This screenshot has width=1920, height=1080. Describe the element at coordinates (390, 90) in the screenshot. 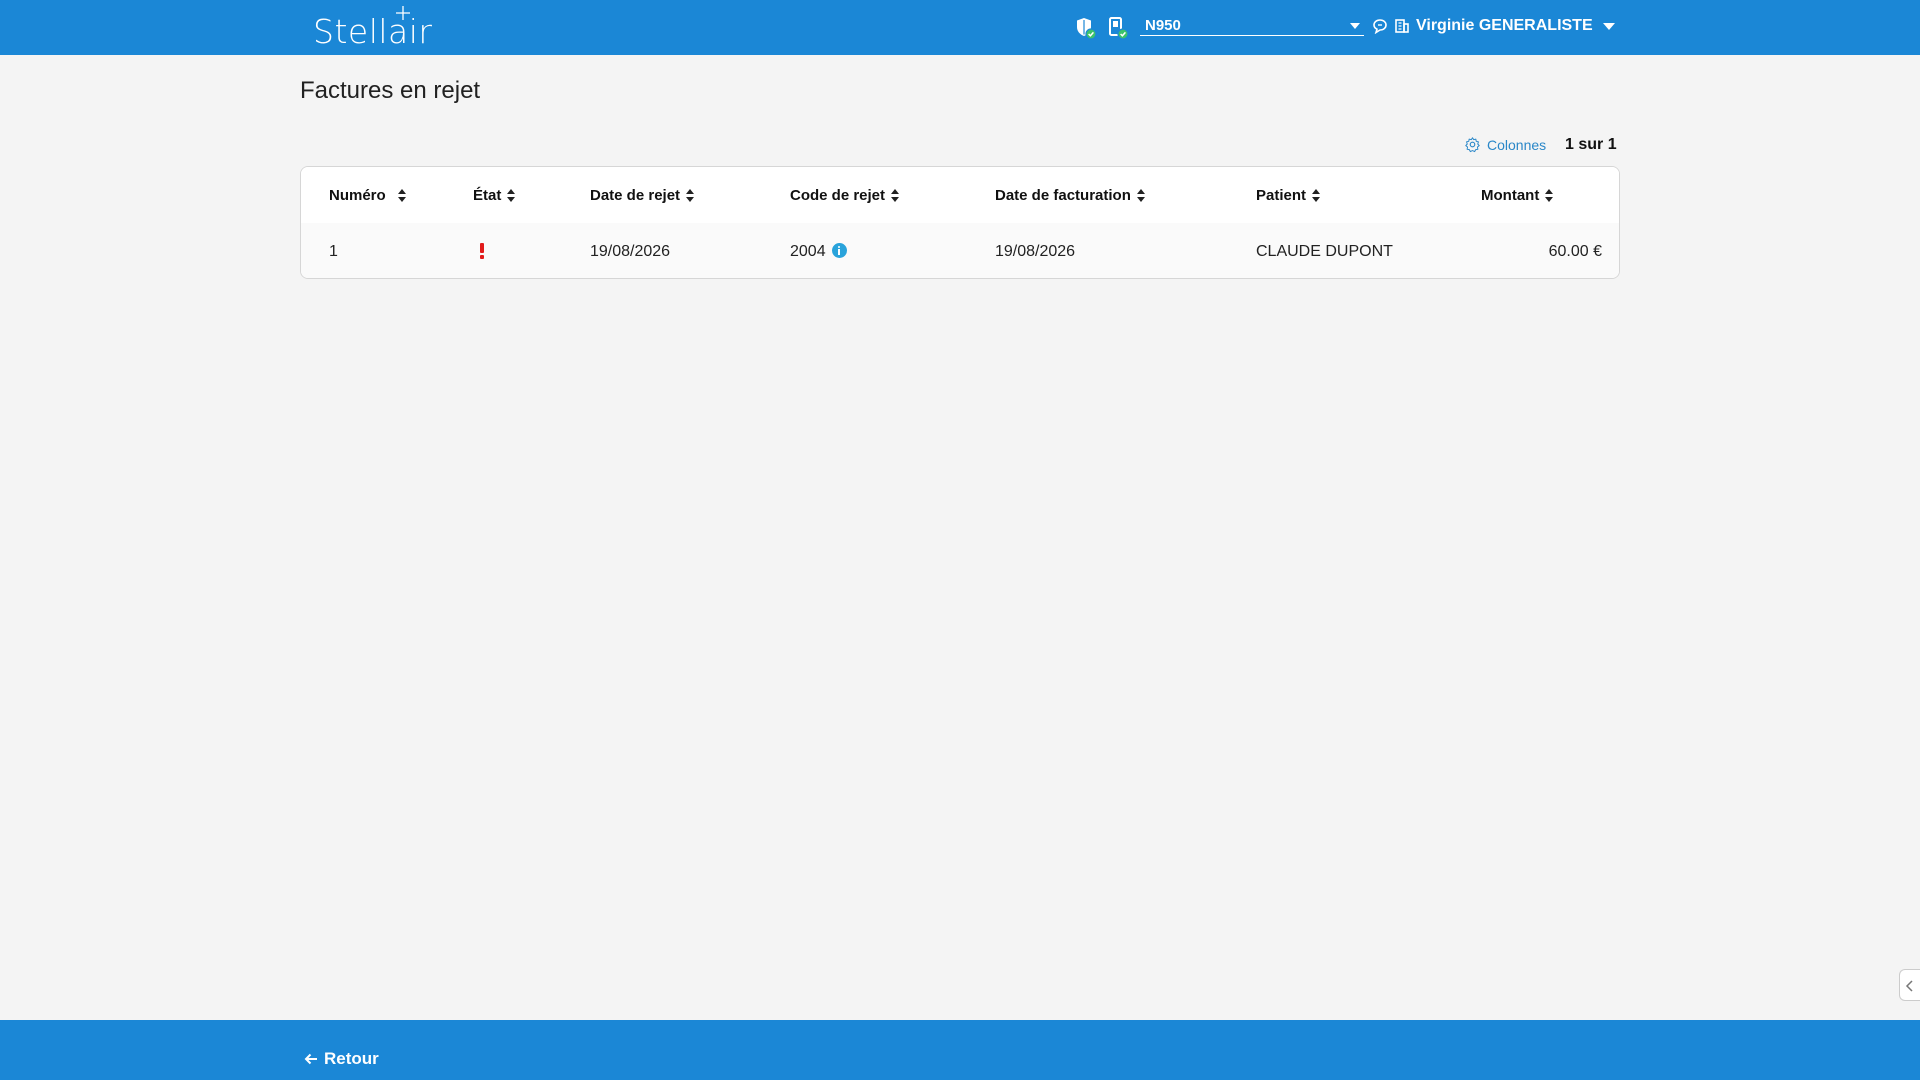

I see `page-title: Factures en rejet` at that location.